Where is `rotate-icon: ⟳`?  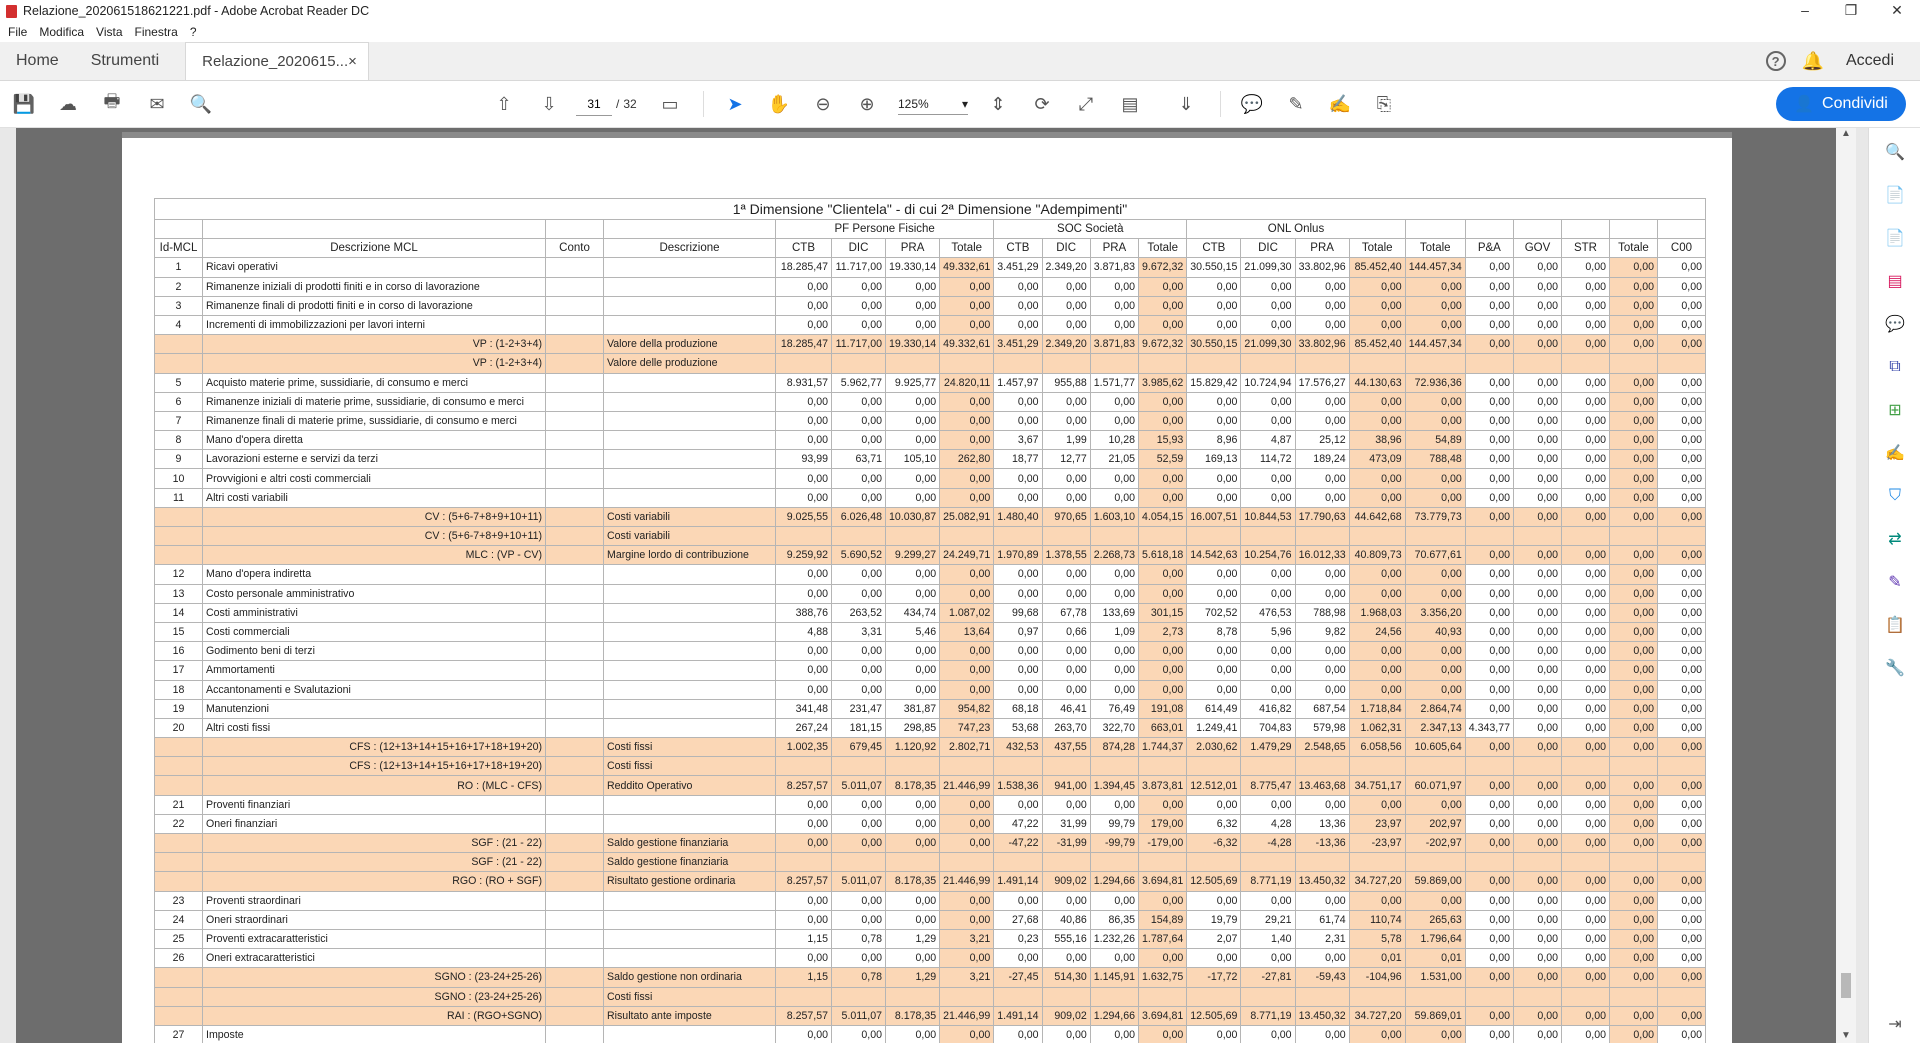 rotate-icon: ⟳ is located at coordinates (1042, 104).